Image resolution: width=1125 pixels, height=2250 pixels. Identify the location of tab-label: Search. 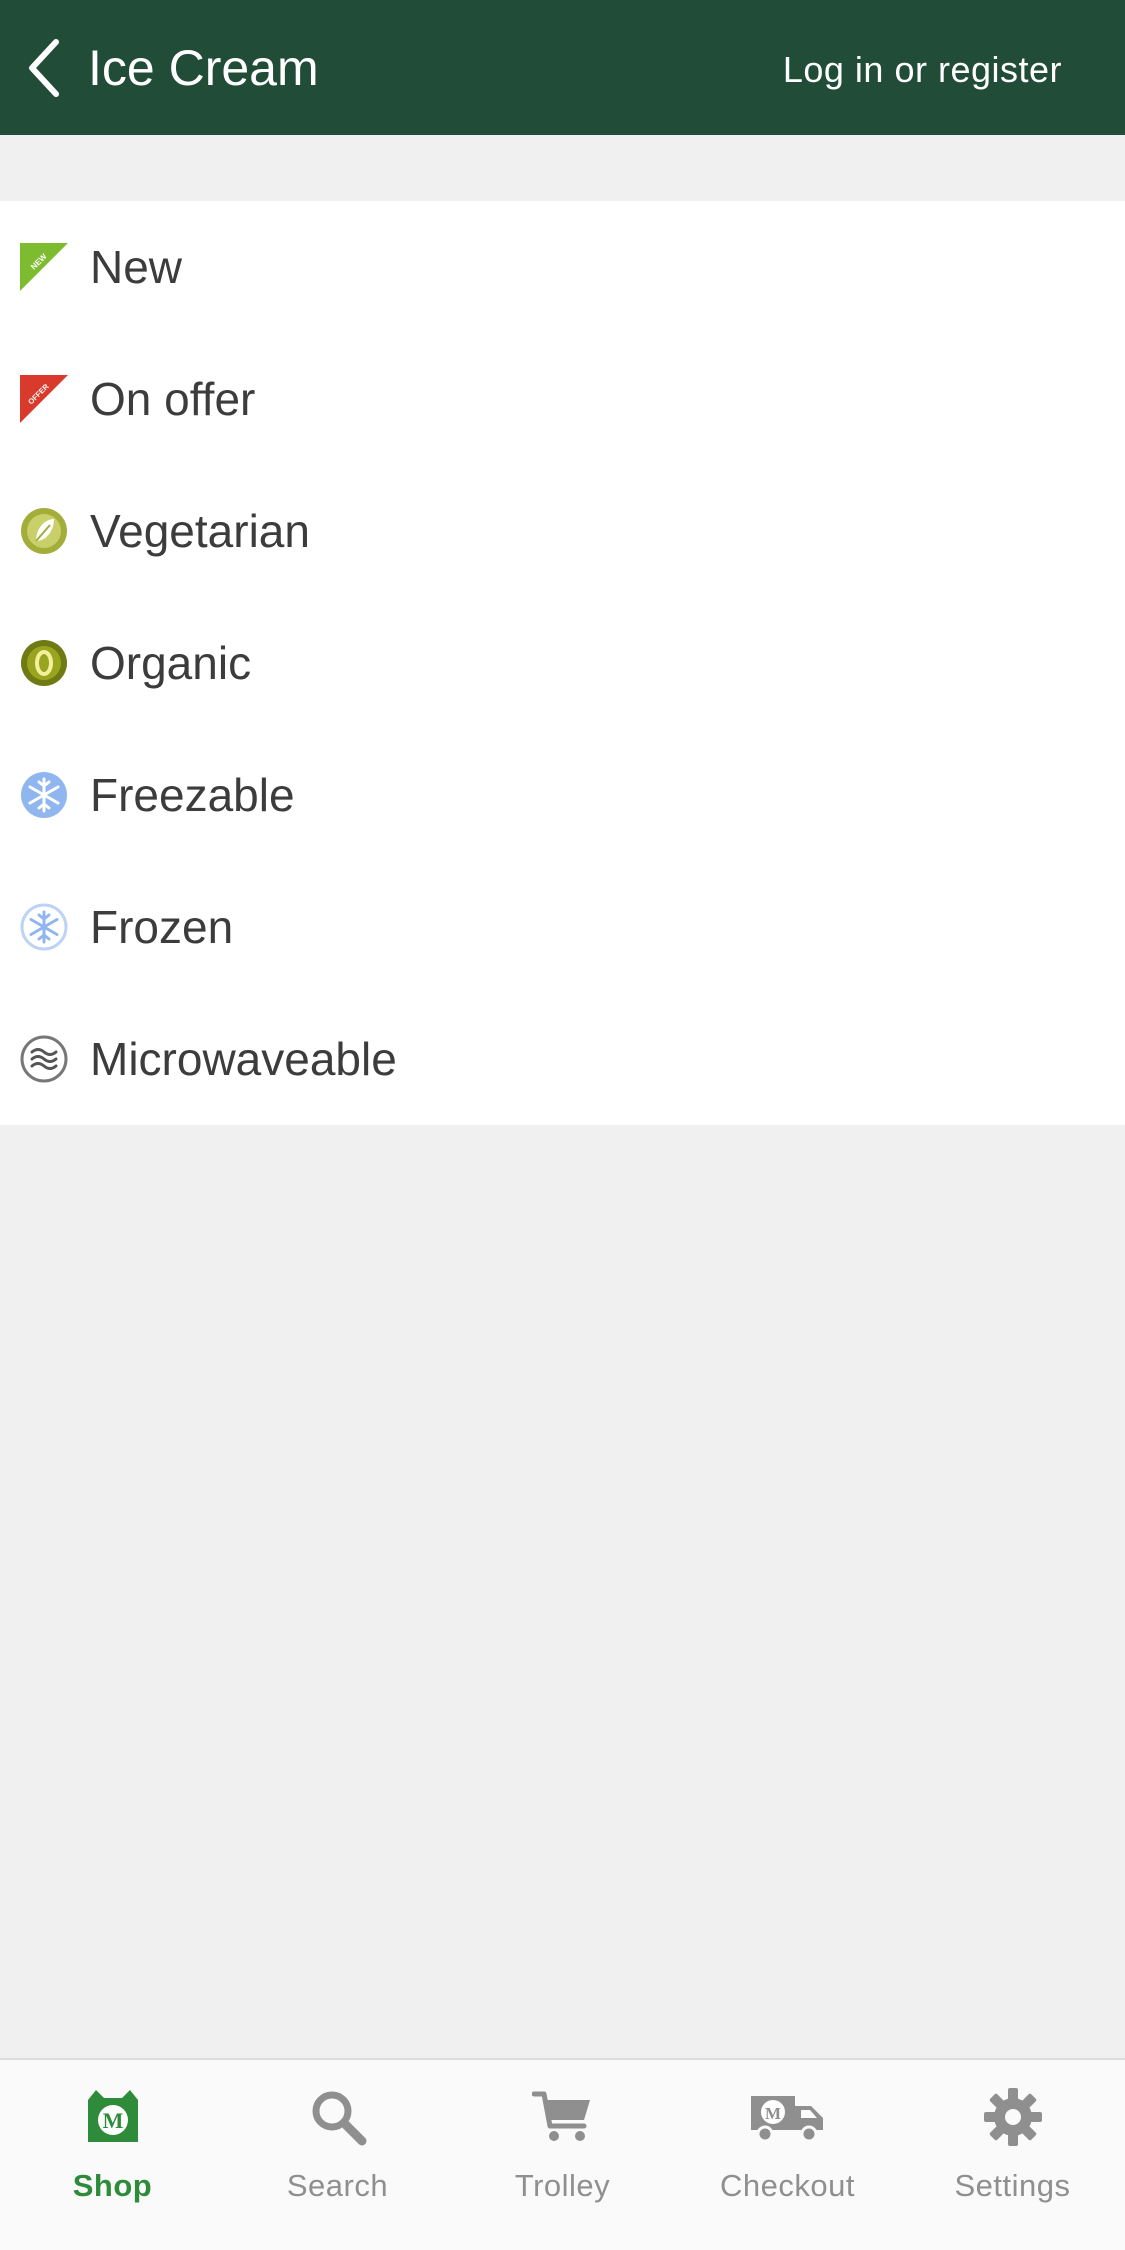
(337, 2185).